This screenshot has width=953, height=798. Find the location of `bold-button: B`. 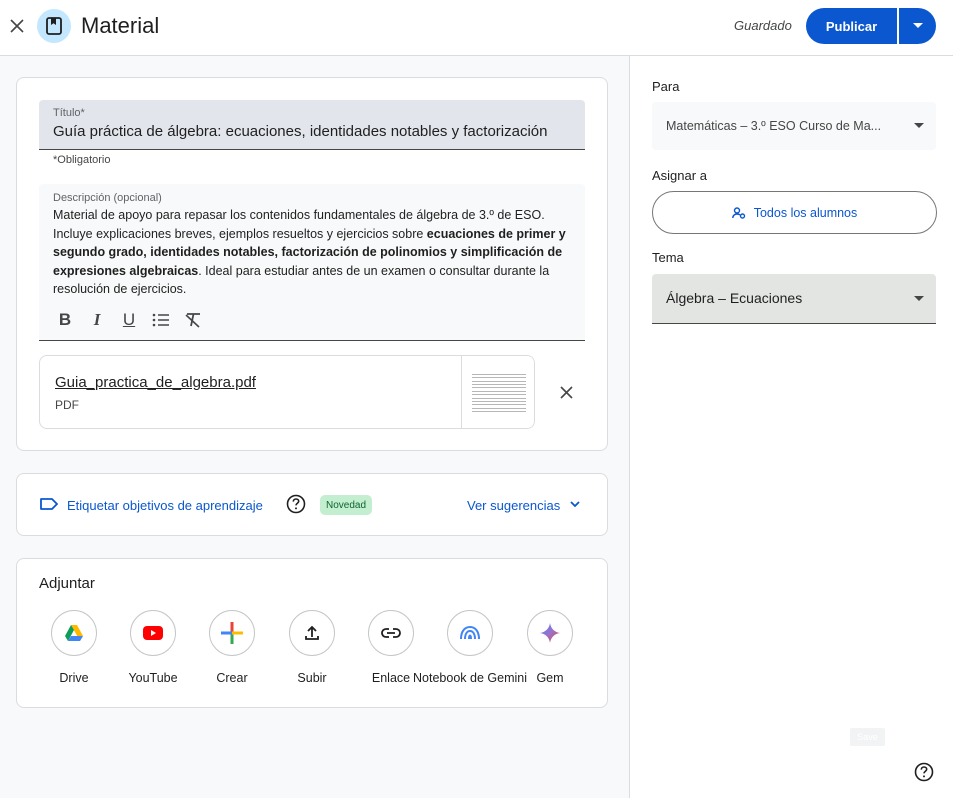

bold-button: B is located at coordinates (65, 320).